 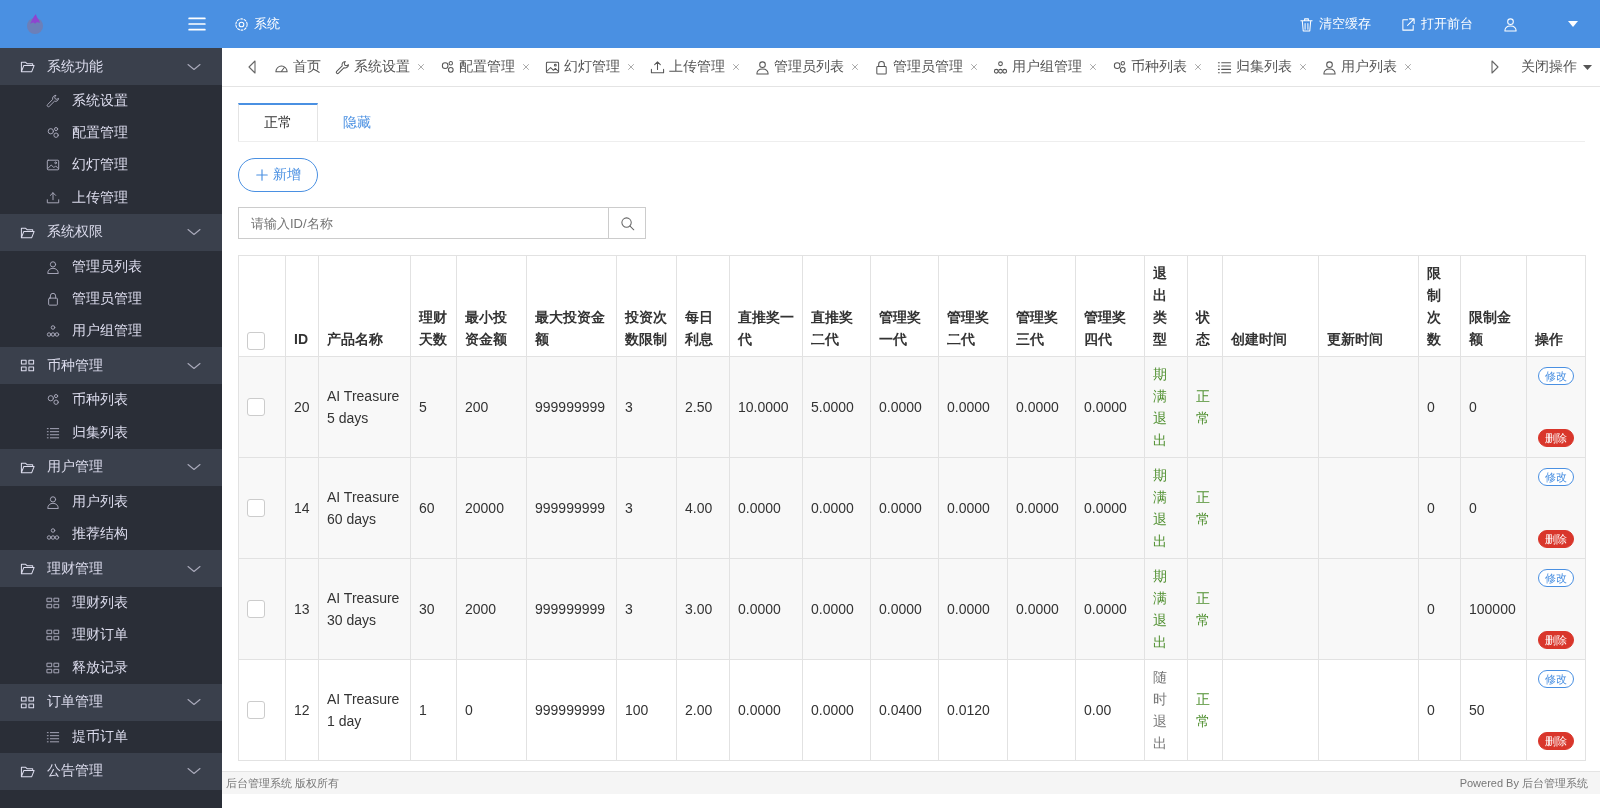 What do you see at coordinates (111, 432) in the screenshot?
I see `sidebar-item: 归集列表` at bounding box center [111, 432].